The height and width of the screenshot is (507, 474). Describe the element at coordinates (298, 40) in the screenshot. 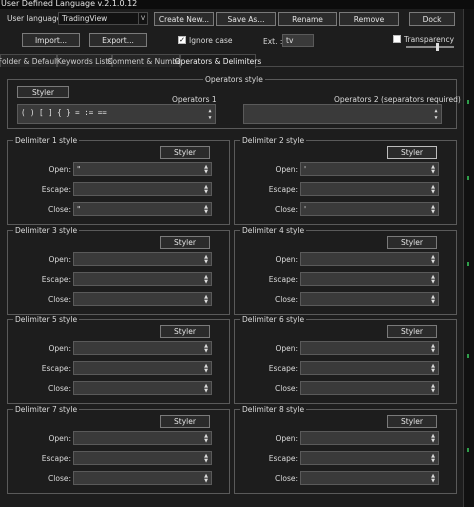

I see `ext-input: tv` at that location.